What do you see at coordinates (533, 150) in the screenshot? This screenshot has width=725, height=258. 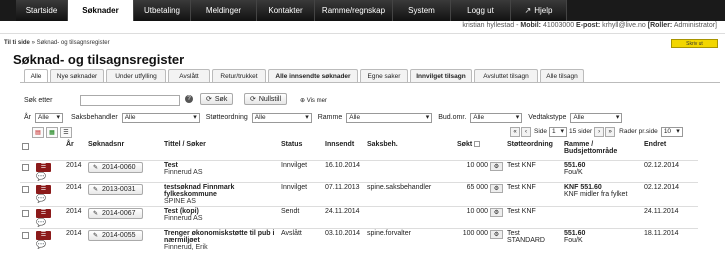 I see `col-scheme: Støtteordning` at bounding box center [533, 150].